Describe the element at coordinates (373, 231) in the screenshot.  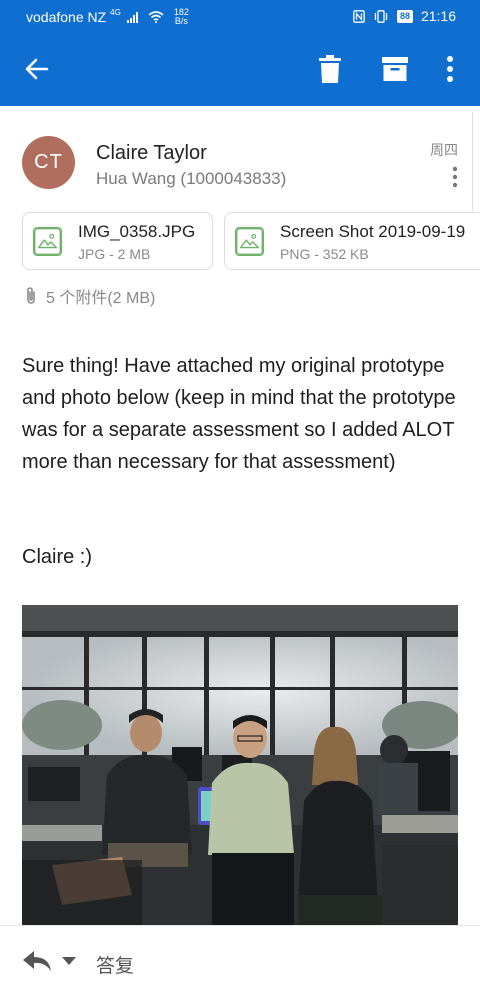
I see `attachment-name: Screen Shot 2019-09-19` at that location.